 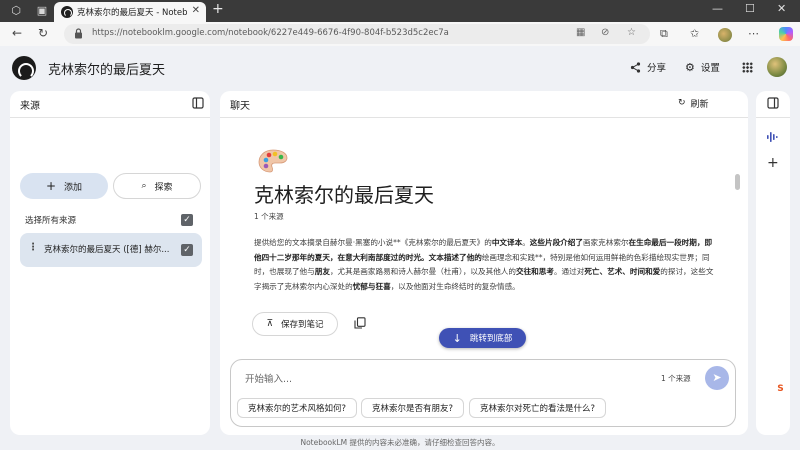 What do you see at coordinates (780, 389) in the screenshot?
I see `extension-badge-icon: S` at bounding box center [780, 389].